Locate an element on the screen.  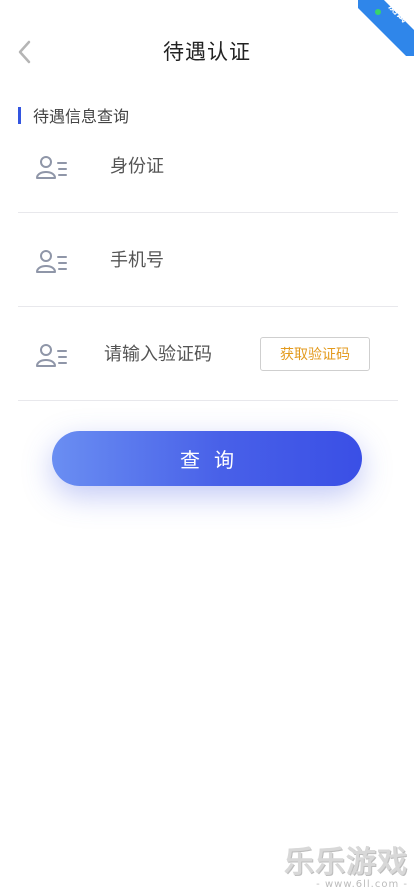
id-card-input is located at coordinates (185, 166).